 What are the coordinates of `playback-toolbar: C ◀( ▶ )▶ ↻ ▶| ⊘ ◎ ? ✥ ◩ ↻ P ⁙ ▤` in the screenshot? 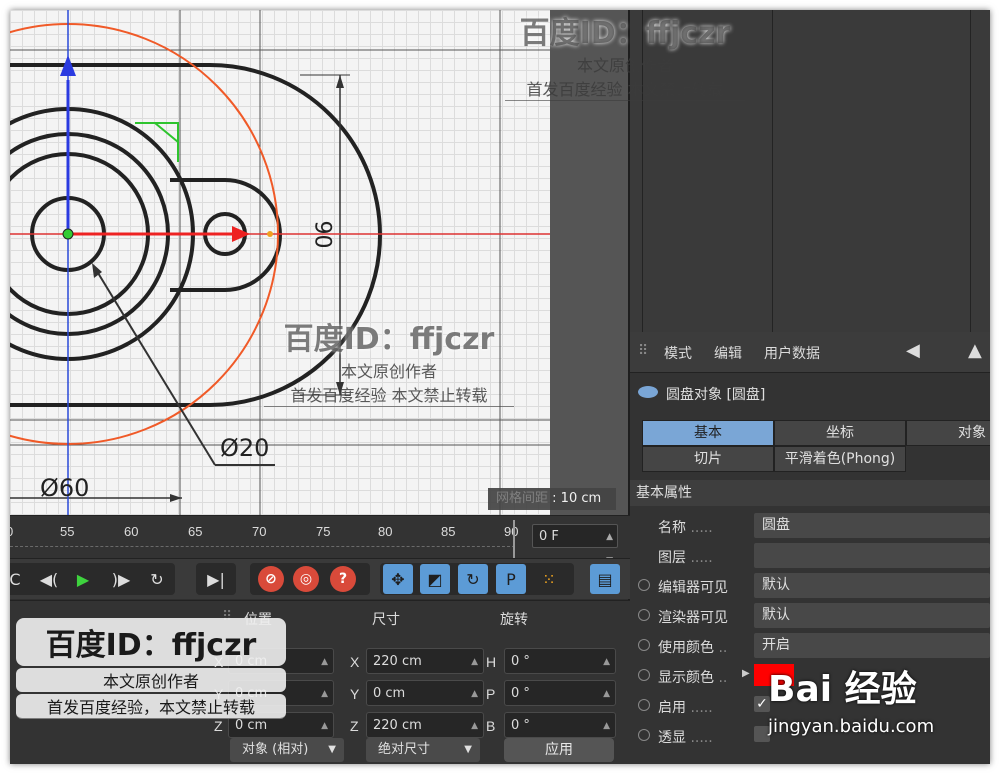 It's located at (320, 578).